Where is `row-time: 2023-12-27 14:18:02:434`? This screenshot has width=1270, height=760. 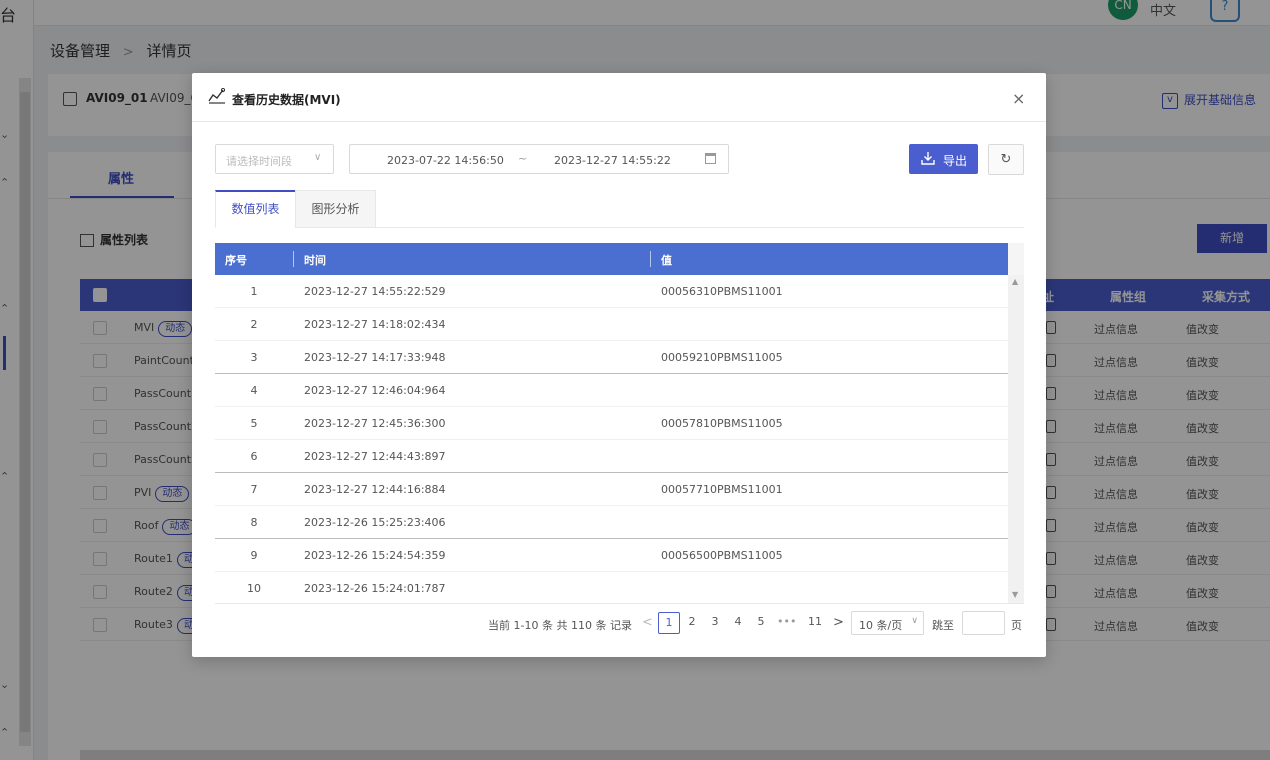 row-time: 2023-12-27 14:18:02:434 is located at coordinates (375, 324).